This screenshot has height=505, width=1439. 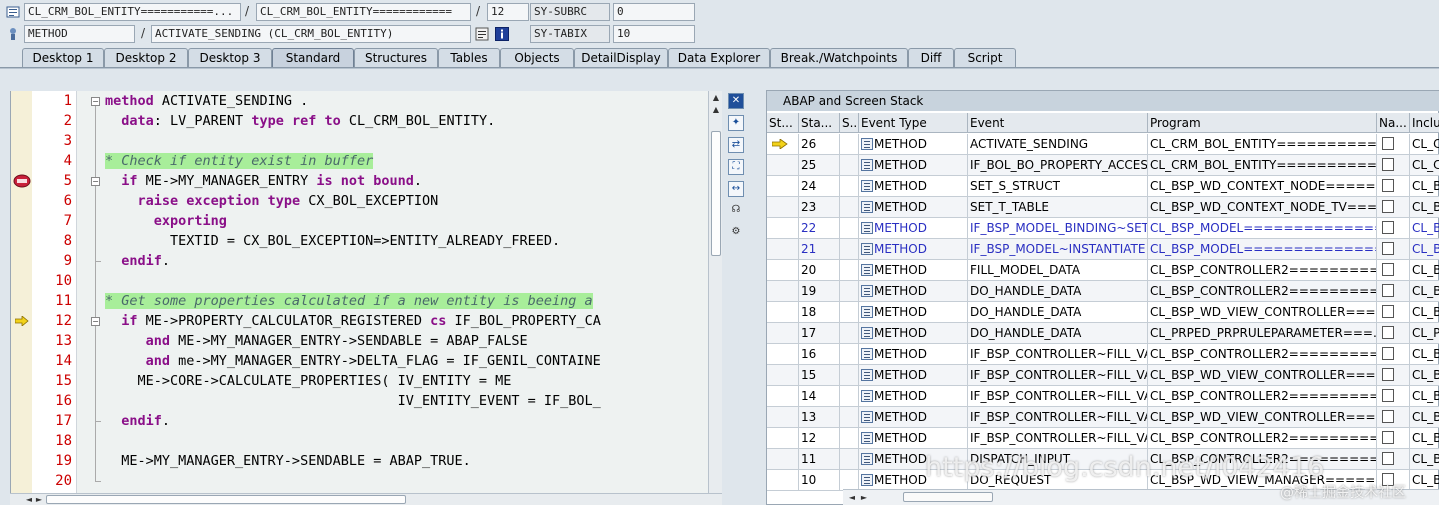 What do you see at coordinates (353, 401) in the screenshot?
I see `code-line: IV_ENTITY_EVENT = IF_BOL_` at bounding box center [353, 401].